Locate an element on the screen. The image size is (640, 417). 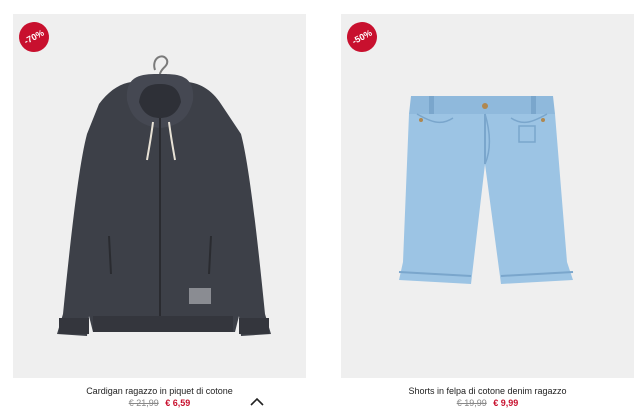
denim-shorts-image is located at coordinates (486, 190).